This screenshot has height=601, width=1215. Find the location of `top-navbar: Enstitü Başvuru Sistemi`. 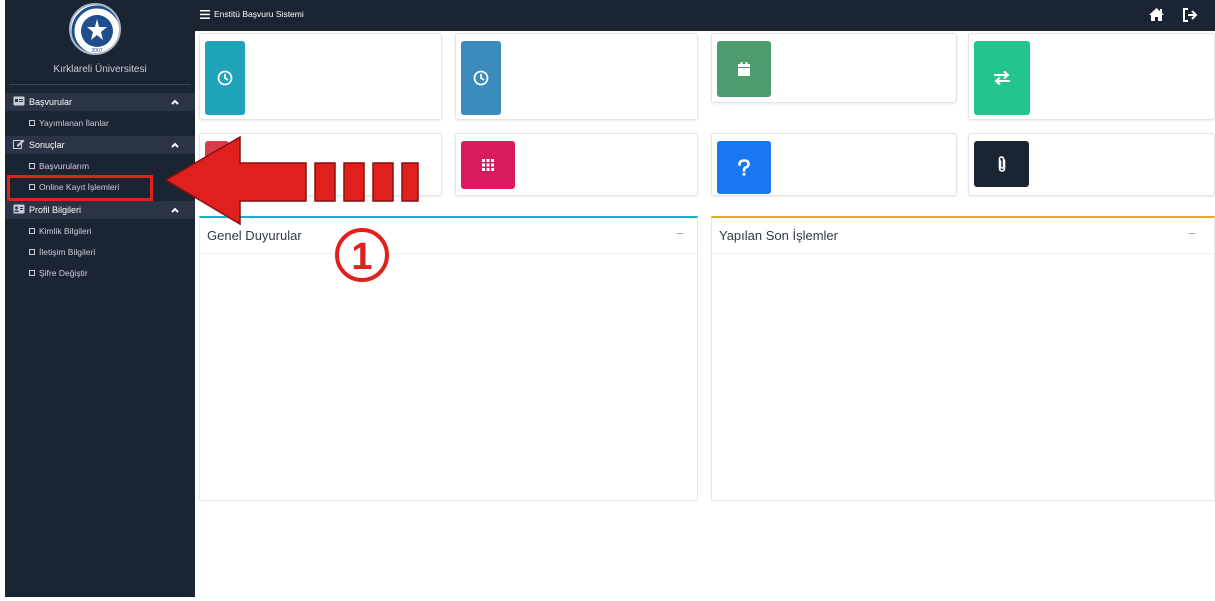

top-navbar: Enstitü Başvuru Sistemi is located at coordinates (705, 15).